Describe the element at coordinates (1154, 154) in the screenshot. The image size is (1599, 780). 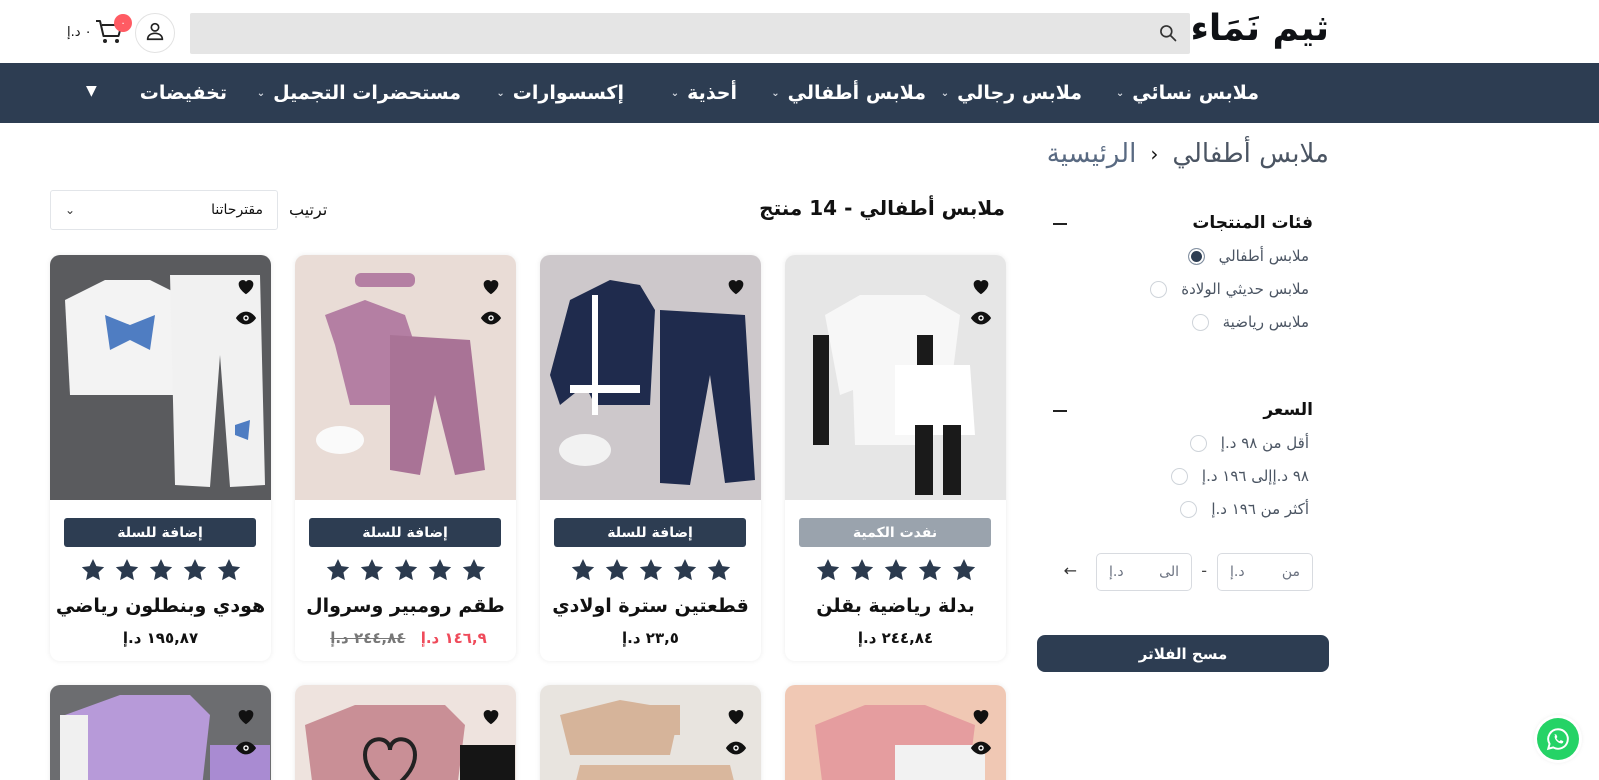
I see `chevron-left-icon: ‹` at that location.